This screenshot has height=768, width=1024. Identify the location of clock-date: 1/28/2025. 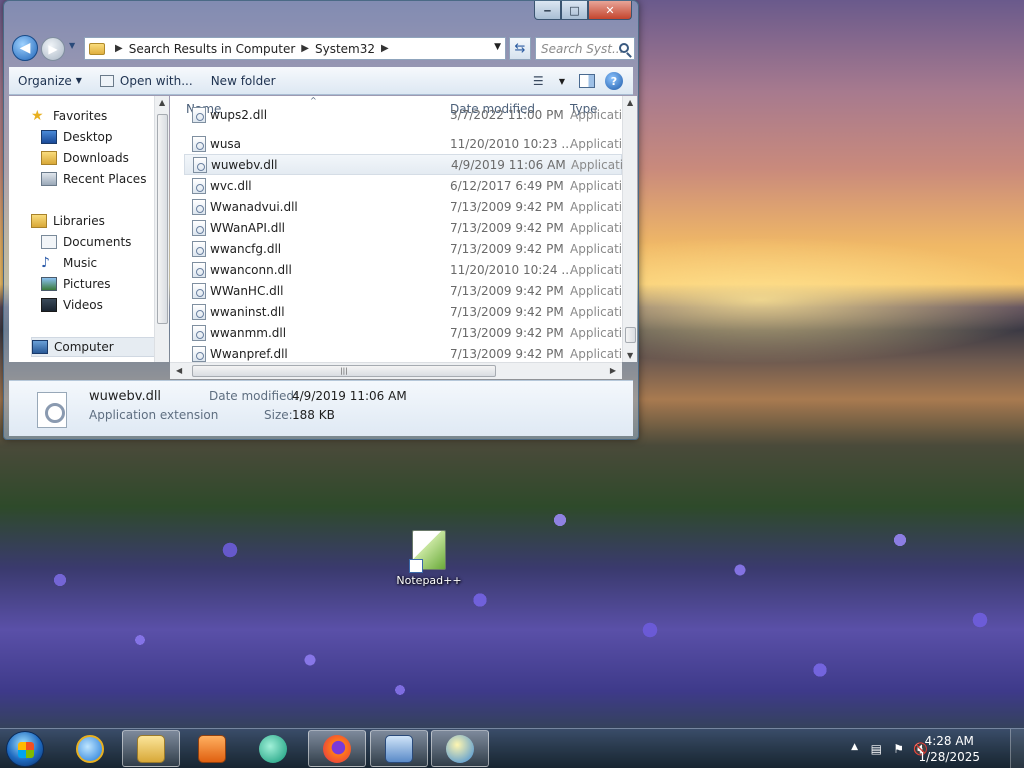
(949, 757).